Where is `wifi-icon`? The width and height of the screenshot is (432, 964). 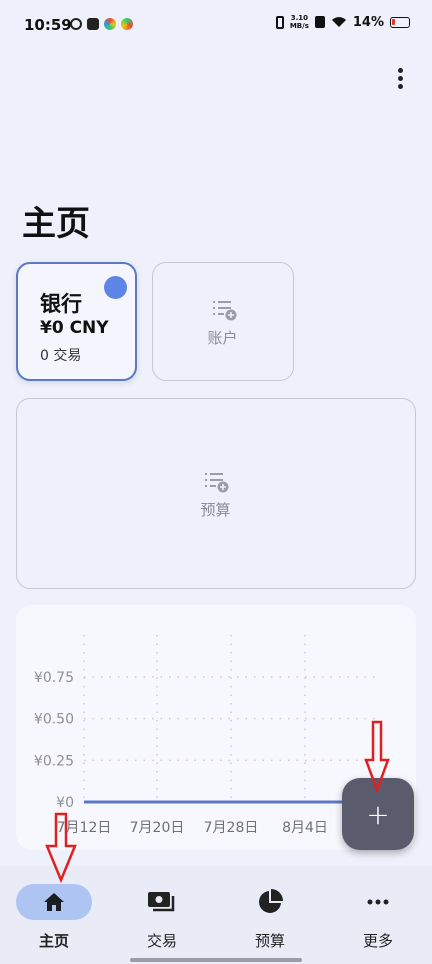
wifi-icon is located at coordinates (338, 22).